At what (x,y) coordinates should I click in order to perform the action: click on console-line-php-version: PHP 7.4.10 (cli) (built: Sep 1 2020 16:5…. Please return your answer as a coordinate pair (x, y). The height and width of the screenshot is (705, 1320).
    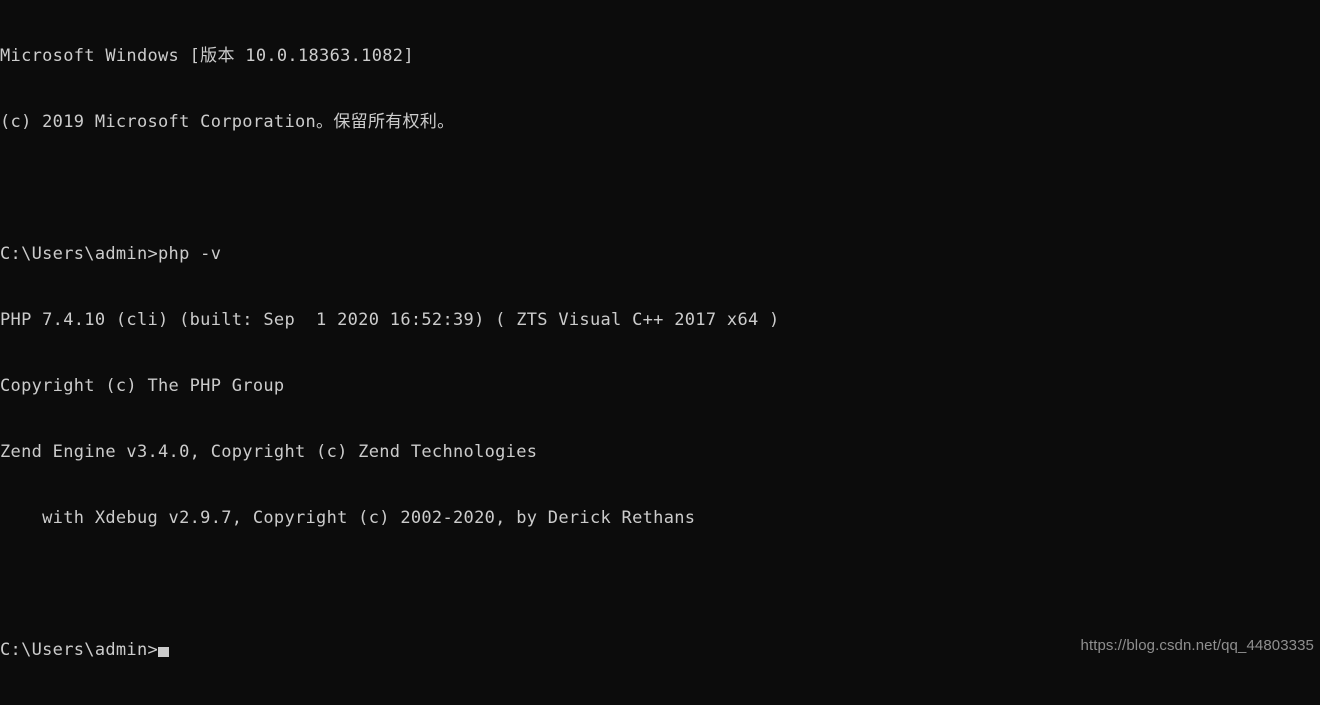
    Looking at the image, I should click on (390, 320).